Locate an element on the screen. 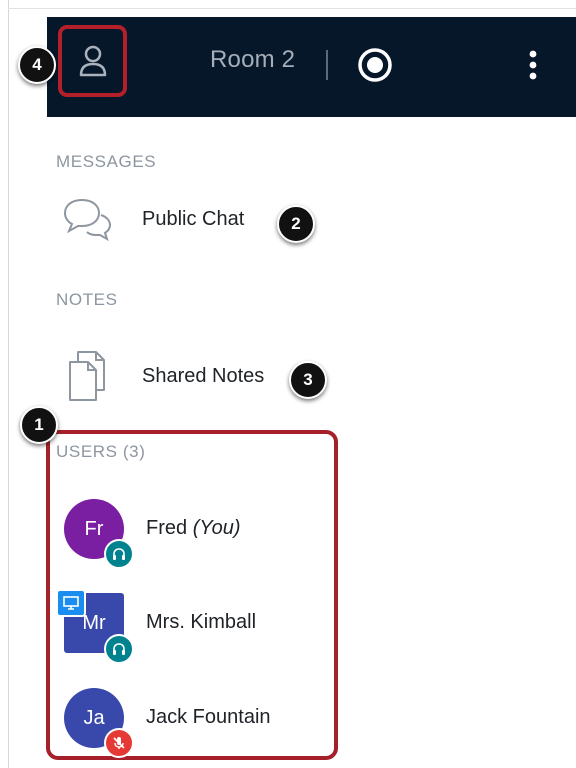 Image resolution: width=576 pixels, height=768 pixels. users-section-label: USERS (3) is located at coordinates (101, 451).